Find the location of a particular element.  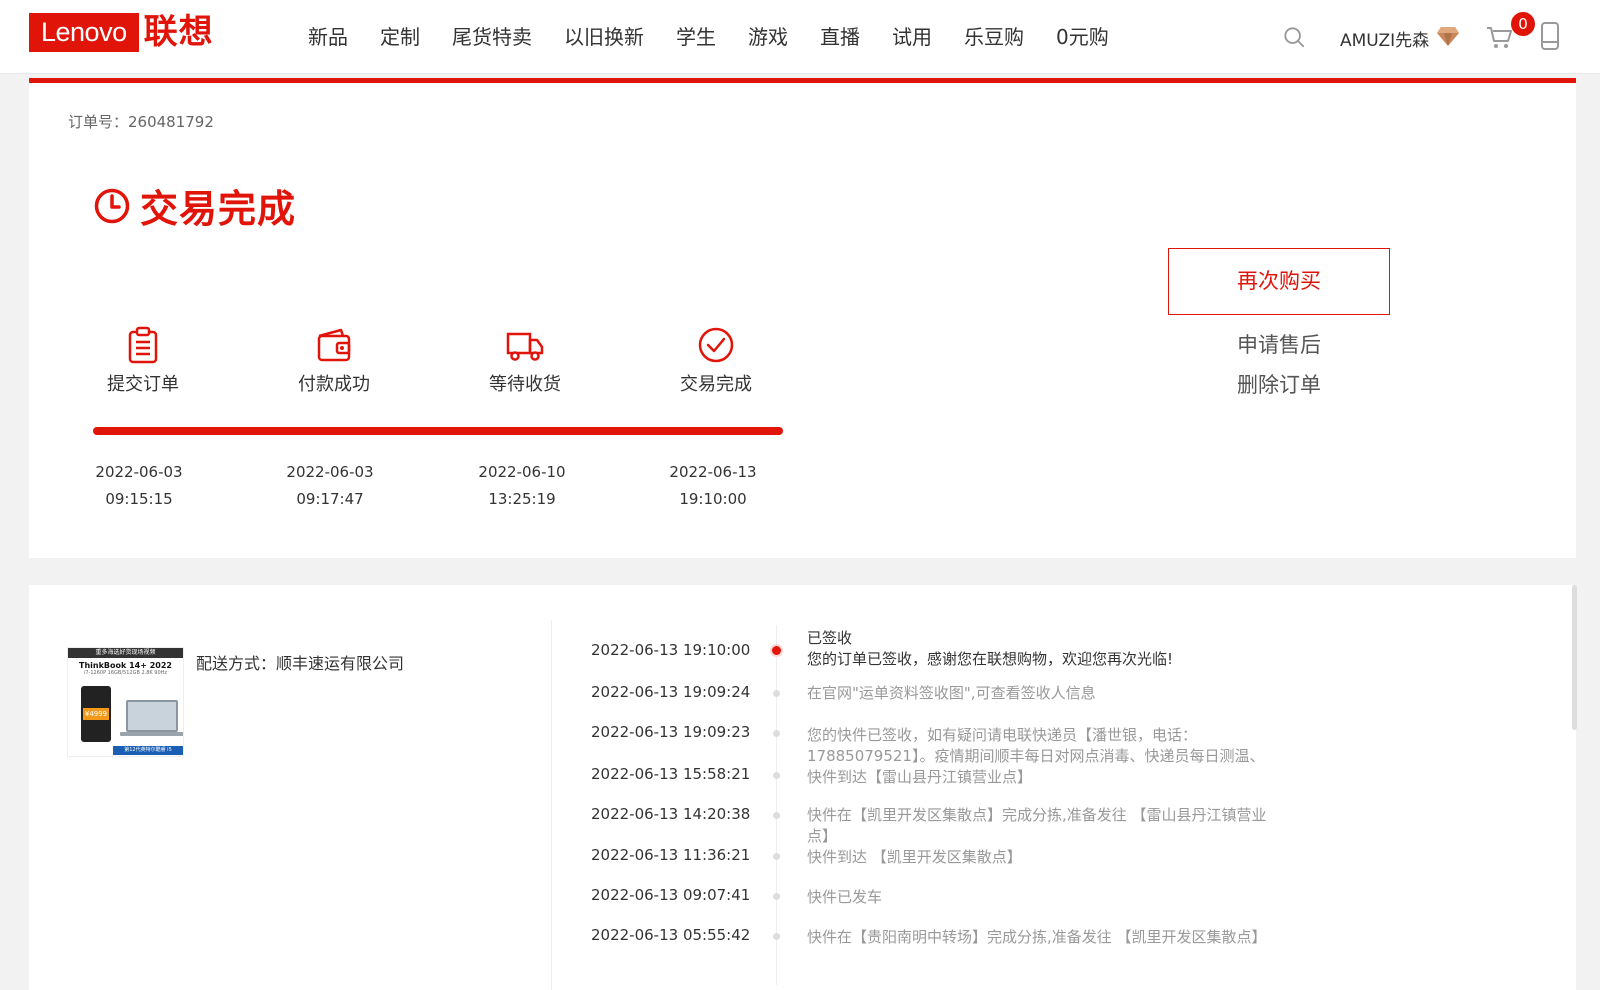

nav-item-clearance: 尾货特卖 is located at coordinates (492, 37).